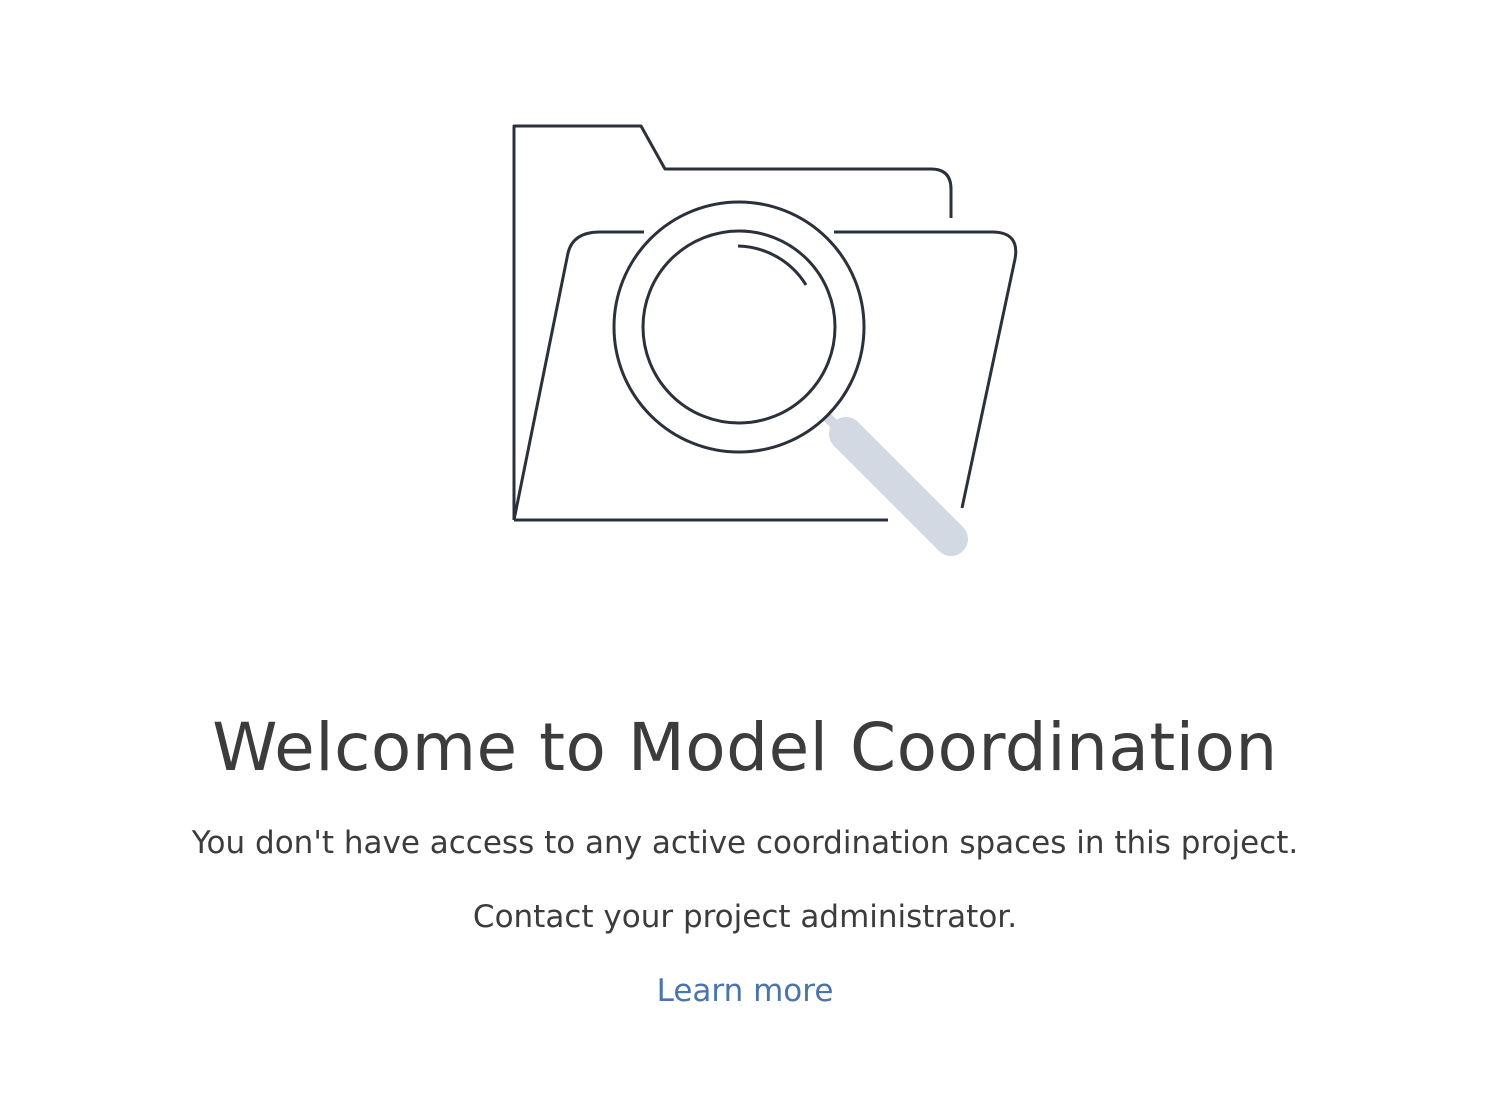  What do you see at coordinates (745, 747) in the screenshot?
I see `page-title: Welcome to Model Coordination` at bounding box center [745, 747].